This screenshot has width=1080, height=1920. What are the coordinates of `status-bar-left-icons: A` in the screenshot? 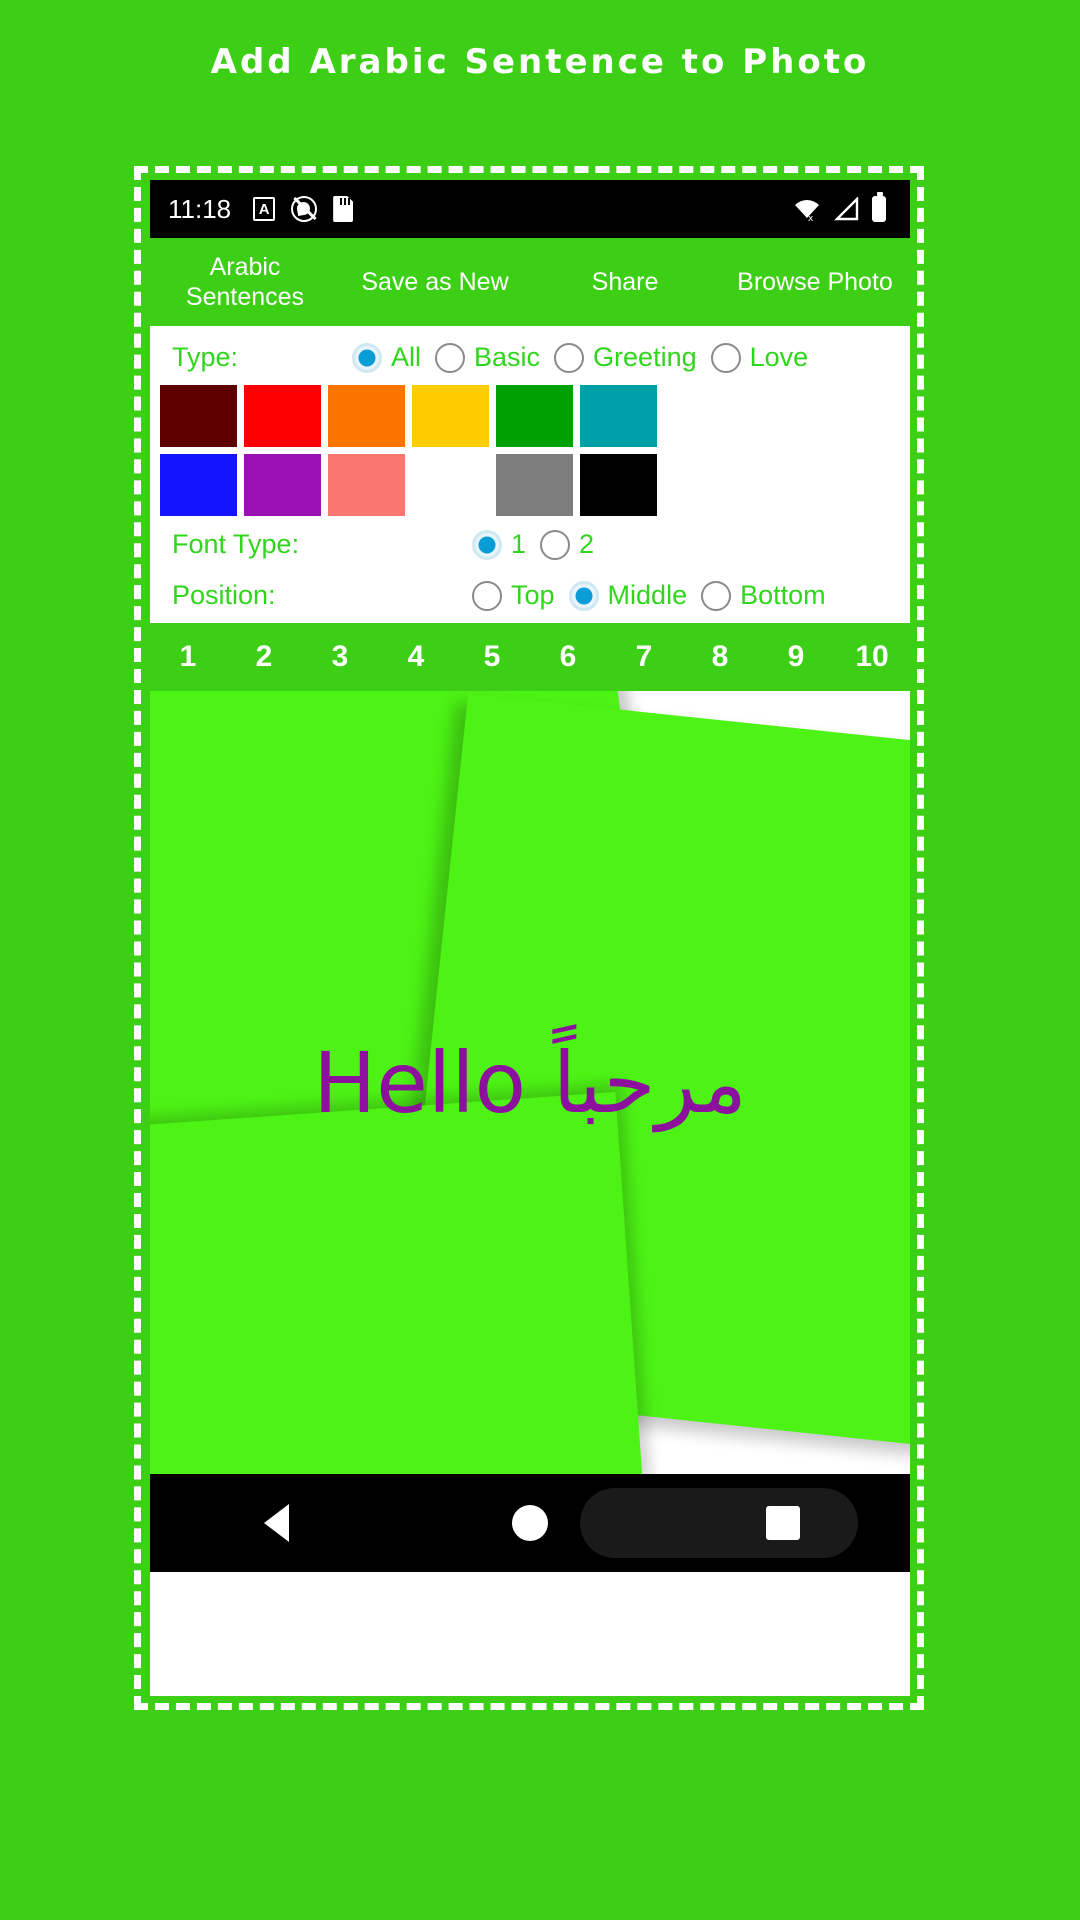 It's located at (303, 209).